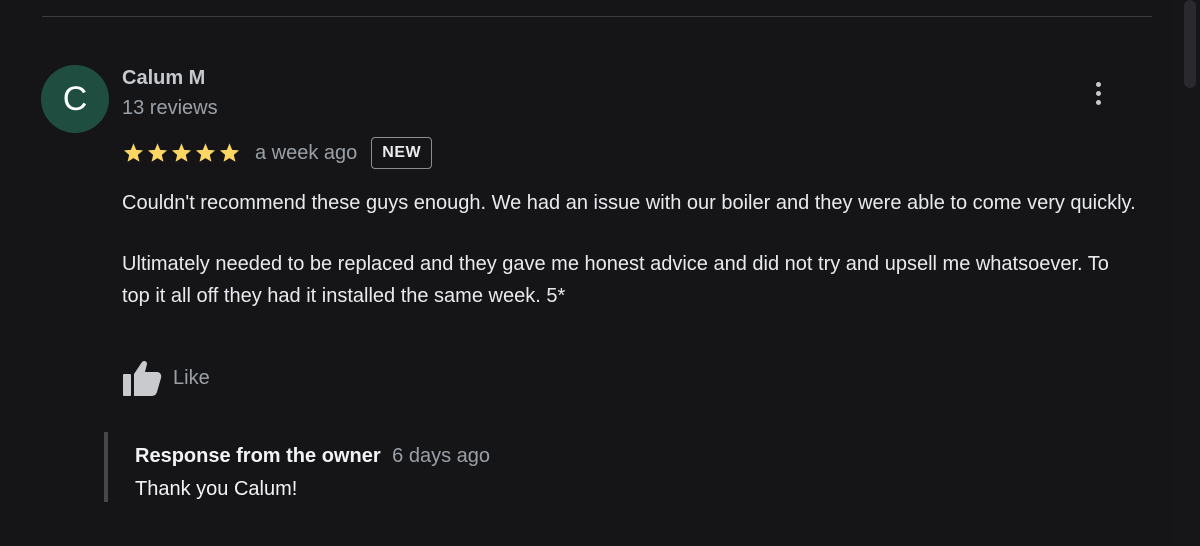 This screenshot has width=1200, height=546. I want to click on reviewer-name: Calum M, so click(163, 78).